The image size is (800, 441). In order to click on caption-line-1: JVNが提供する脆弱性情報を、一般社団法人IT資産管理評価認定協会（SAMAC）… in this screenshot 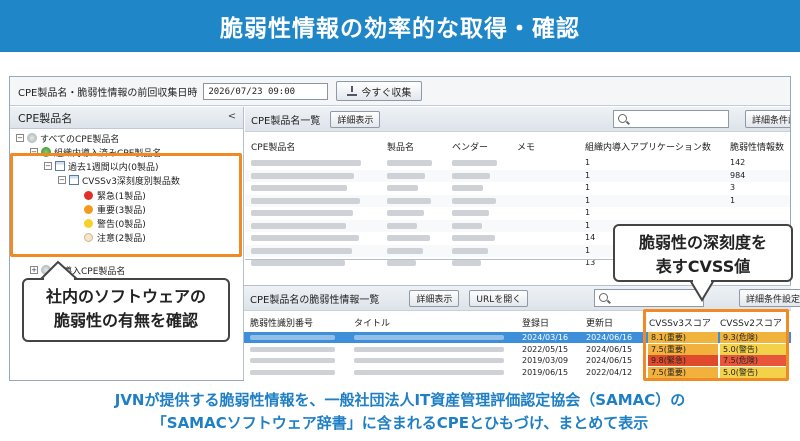, I will do `click(400, 400)`.